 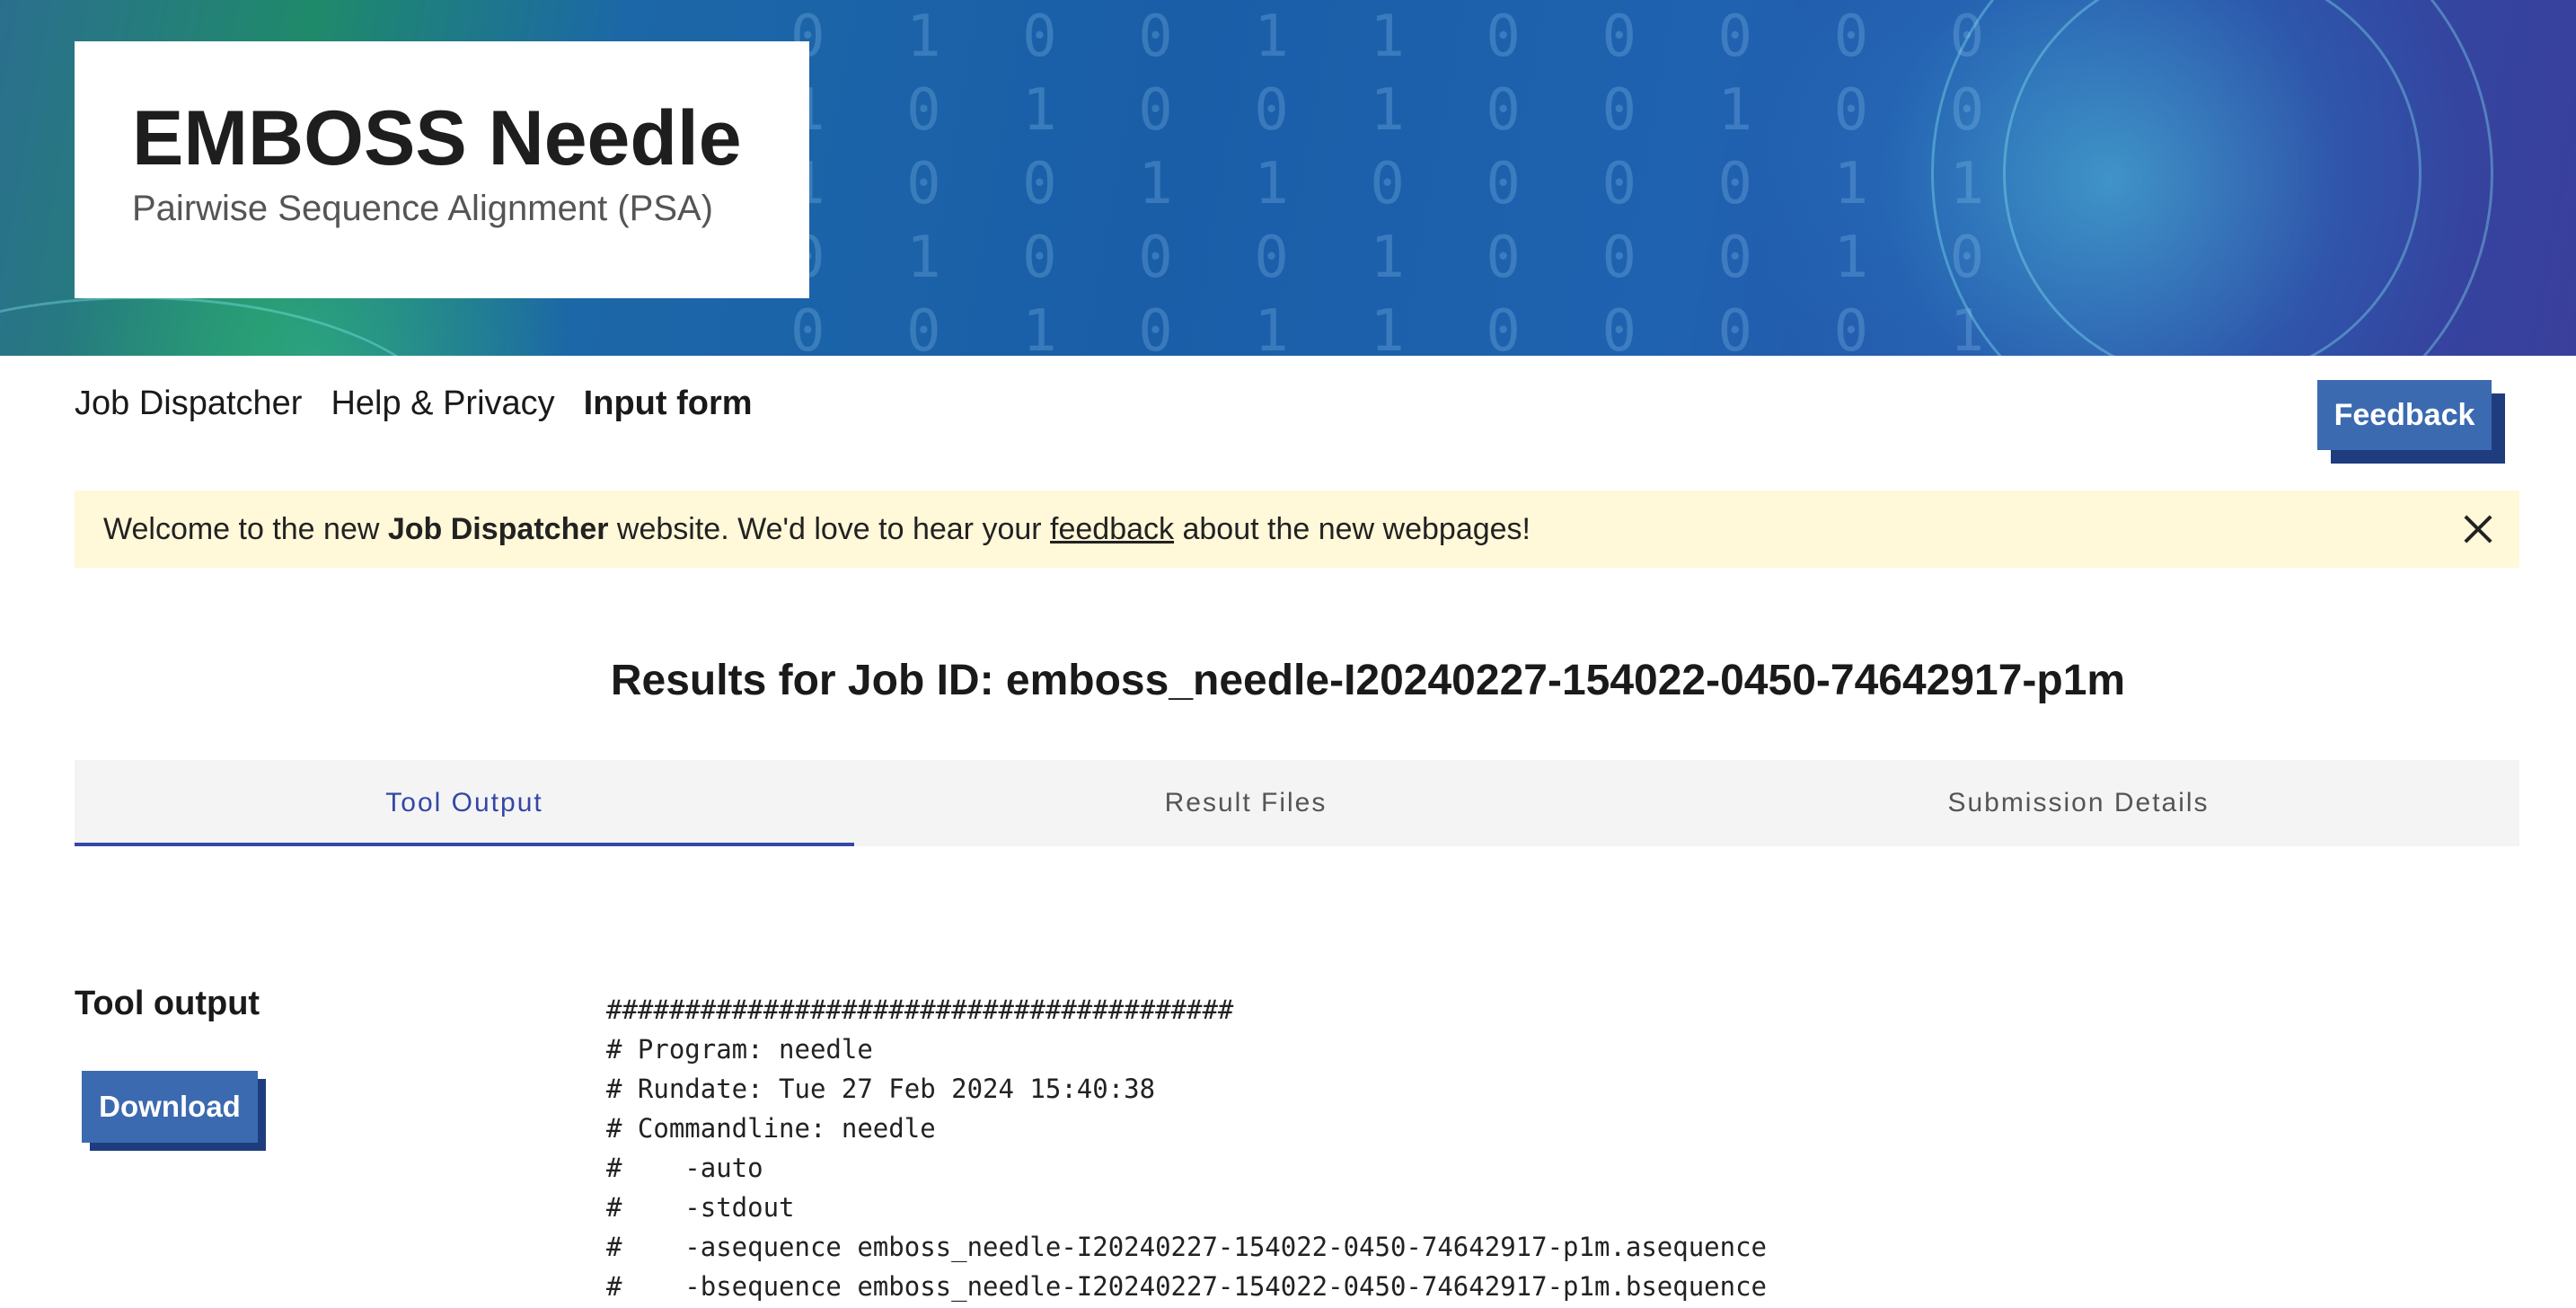 I want to click on banner-bold-text: Job Dispatcher, so click(x=498, y=528).